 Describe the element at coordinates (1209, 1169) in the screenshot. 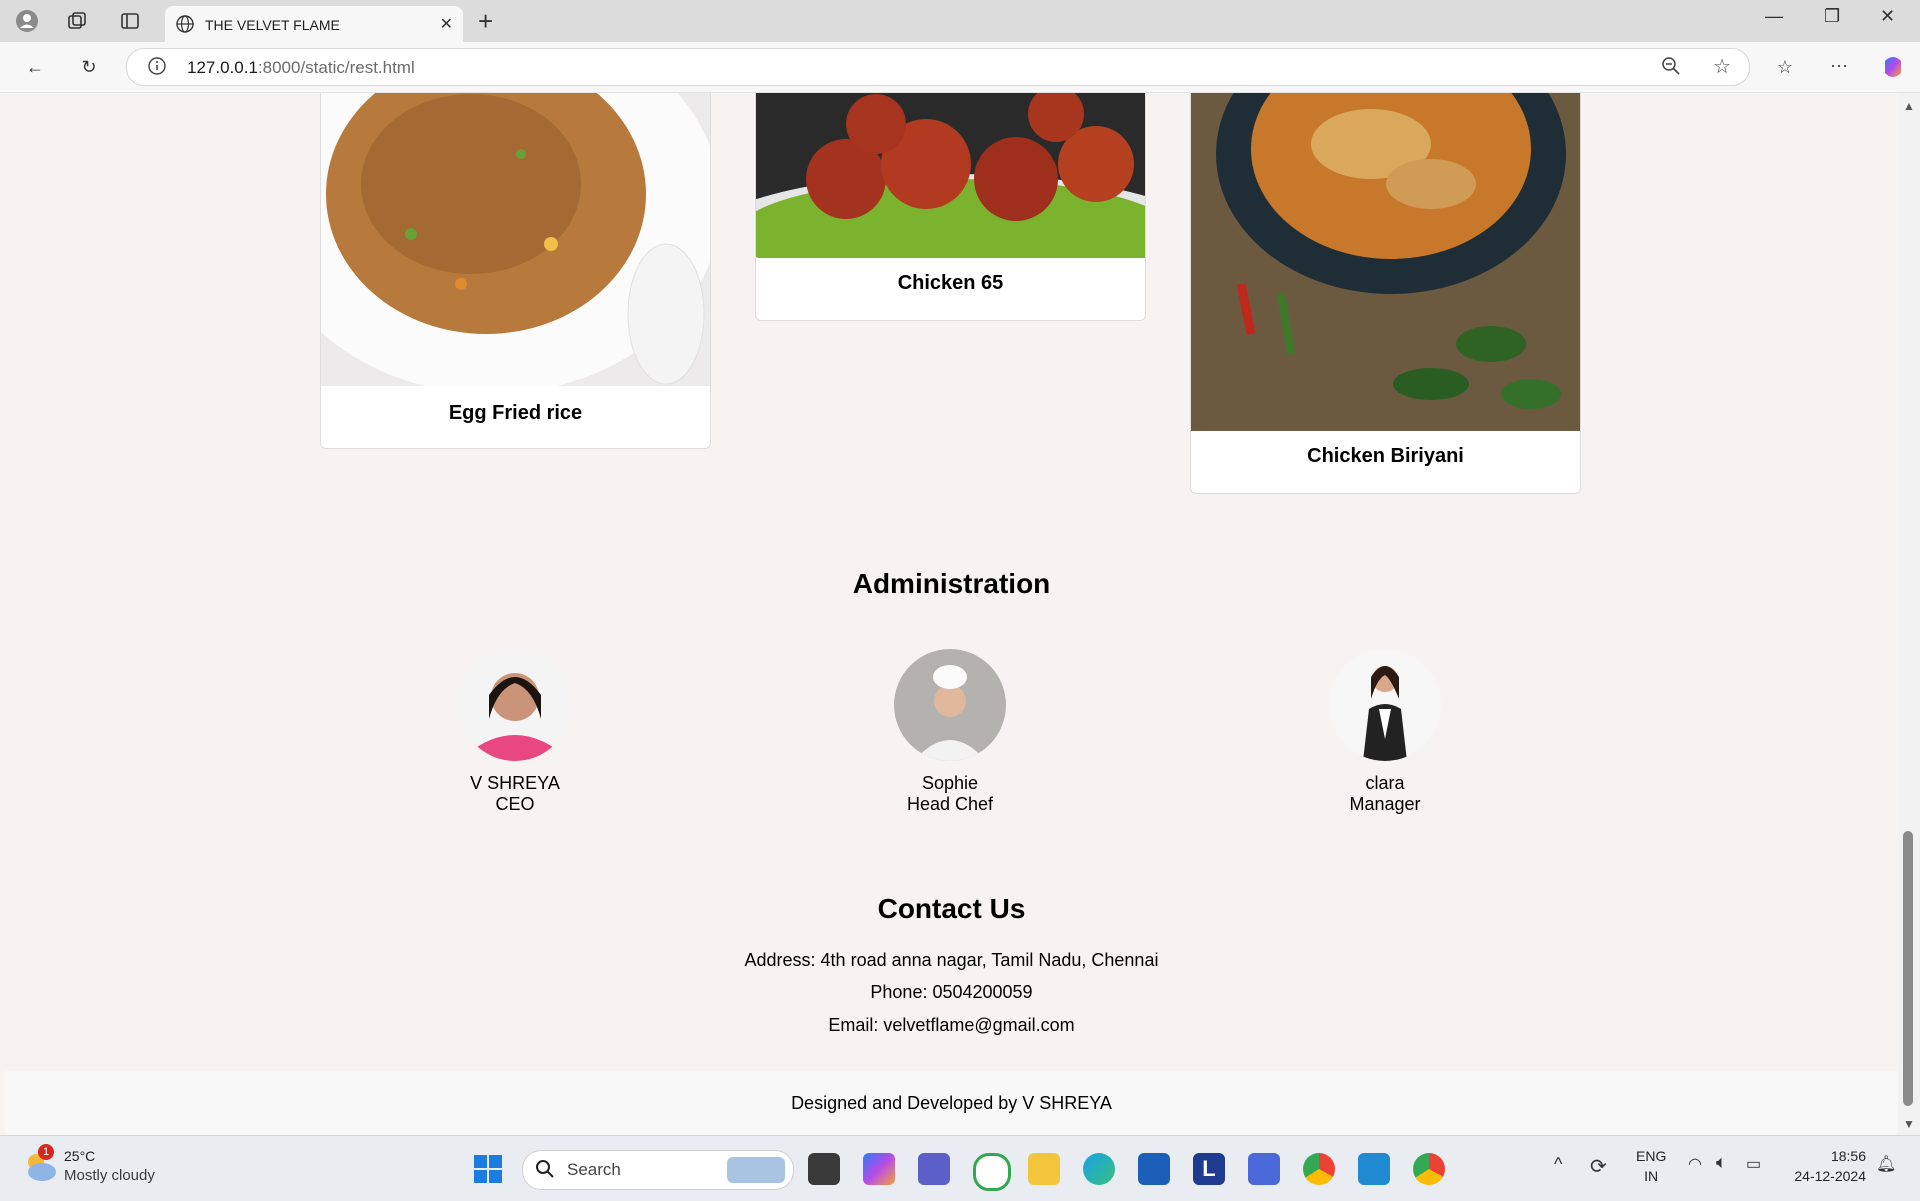

I see `l-app-icon: L` at that location.